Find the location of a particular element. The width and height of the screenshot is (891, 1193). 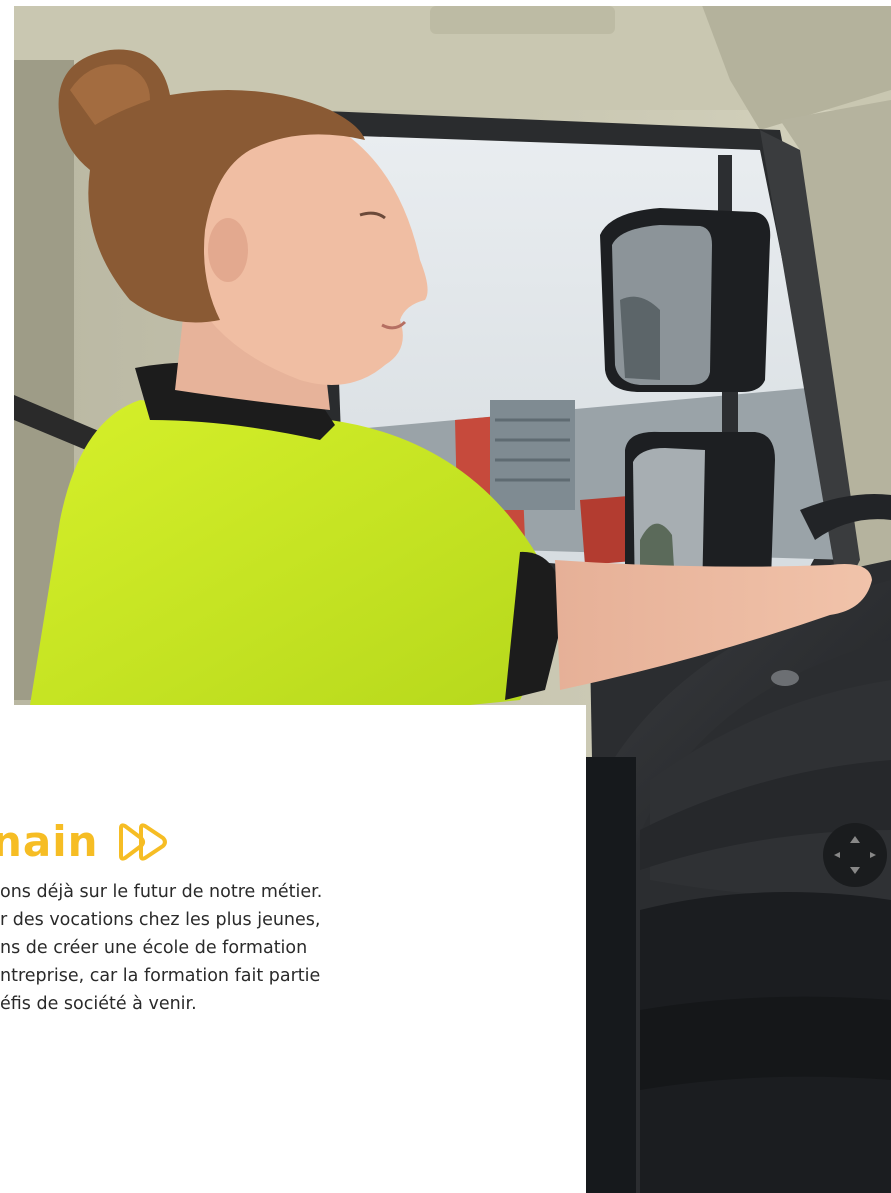

card-title: nain is located at coordinates (85, 841).